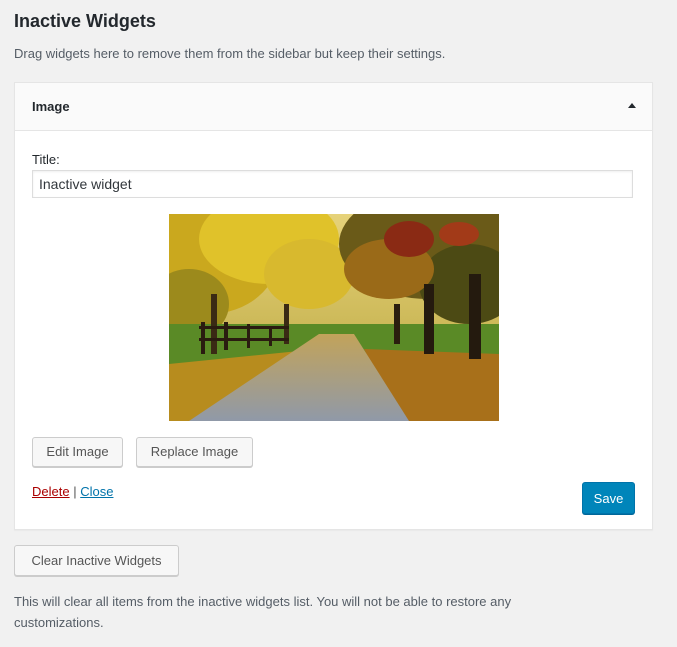  Describe the element at coordinates (85, 21) in the screenshot. I see `page-title: Inactive Widgets` at that location.